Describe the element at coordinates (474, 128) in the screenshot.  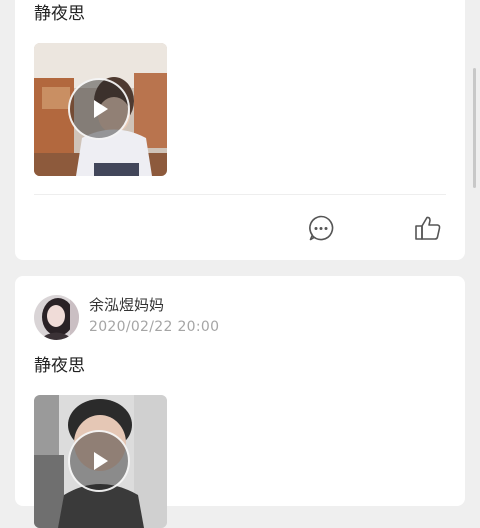
I see `scrollbar` at that location.